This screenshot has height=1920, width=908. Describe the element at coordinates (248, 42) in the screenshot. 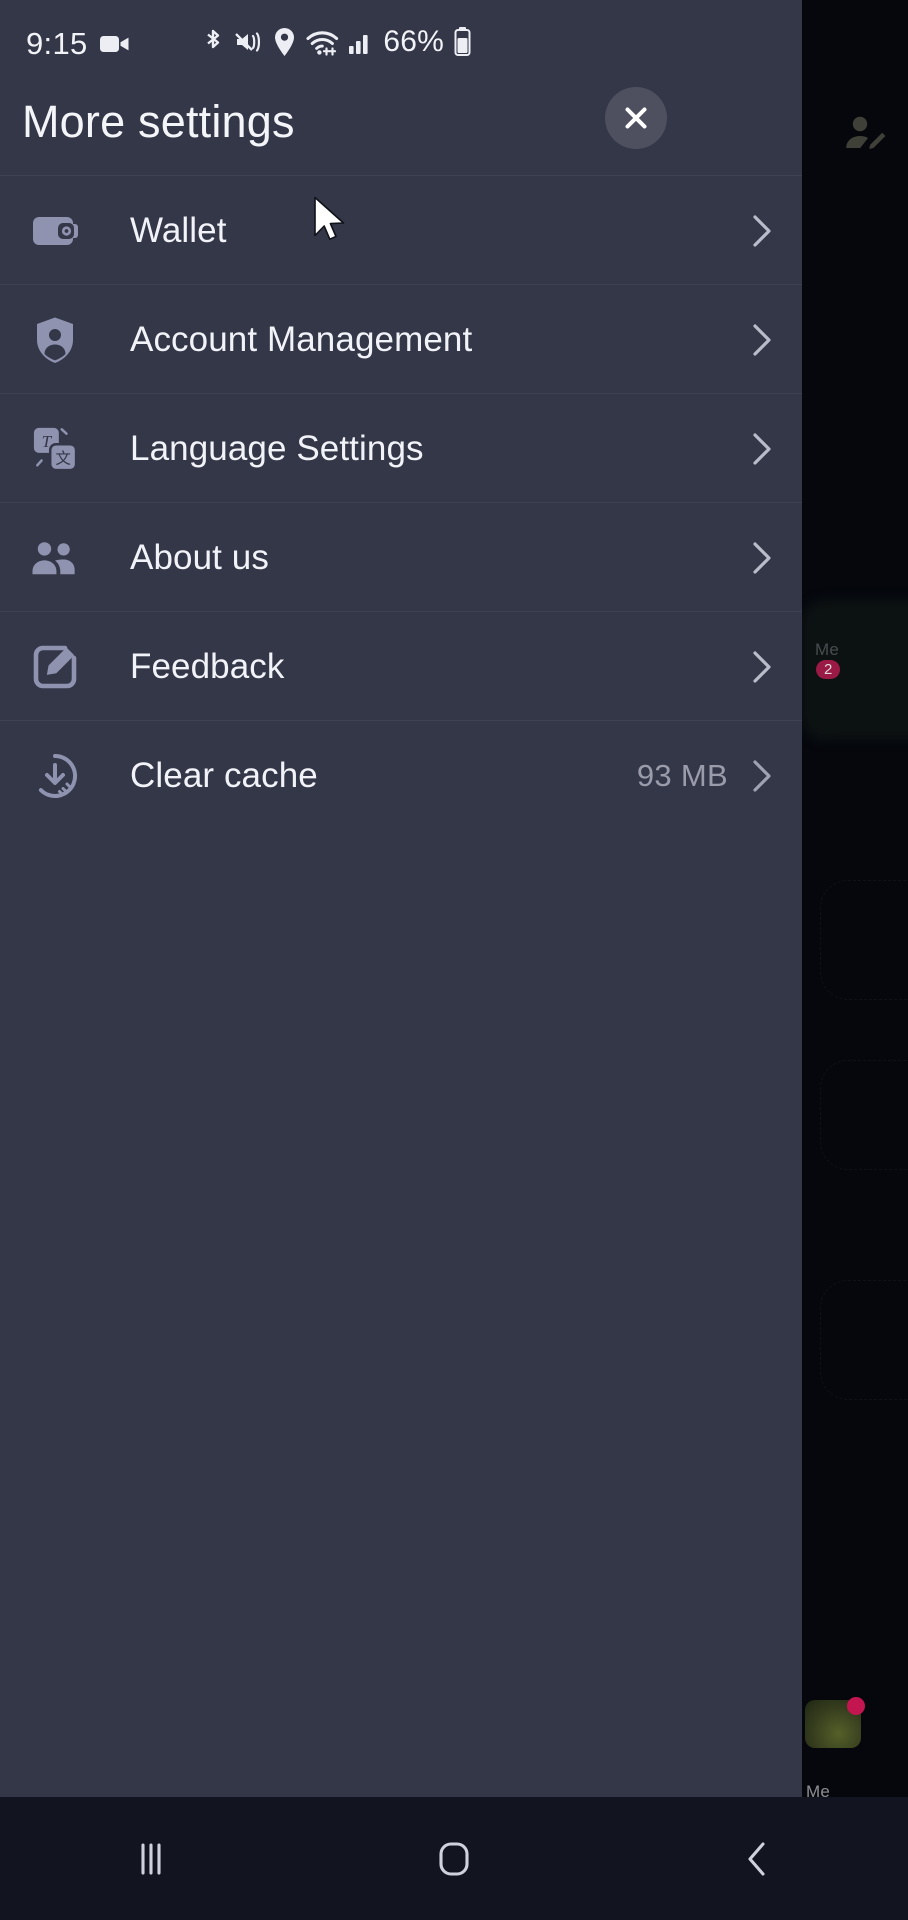

I see `vibrate-mute-icon` at that location.